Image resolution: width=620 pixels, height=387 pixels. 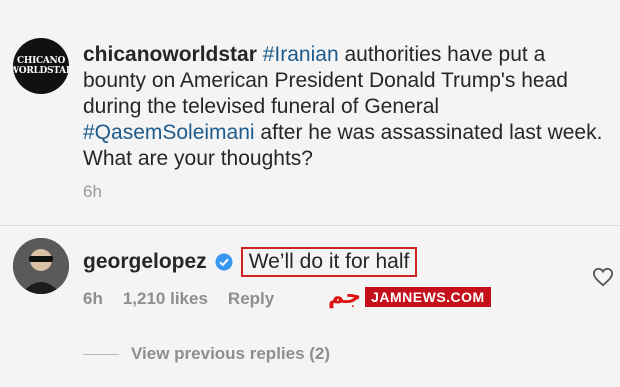 I want to click on profile-photo, so click(x=41, y=266).